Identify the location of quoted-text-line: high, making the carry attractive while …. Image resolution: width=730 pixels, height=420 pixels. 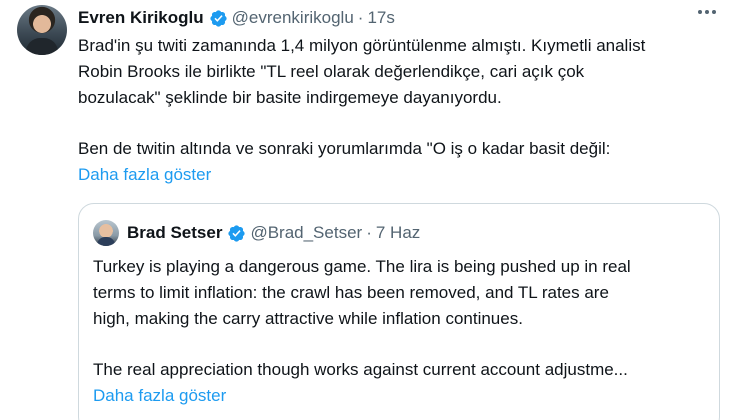
(308, 318).